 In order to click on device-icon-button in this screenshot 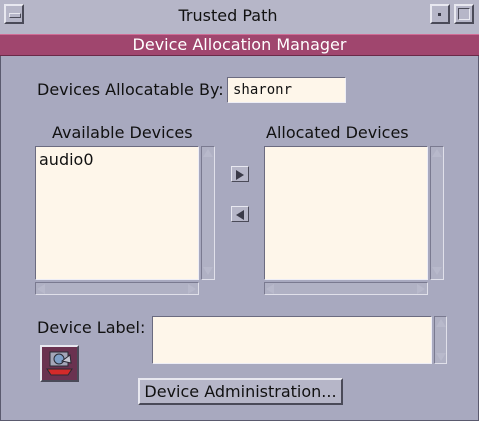, I will do `click(59, 363)`.